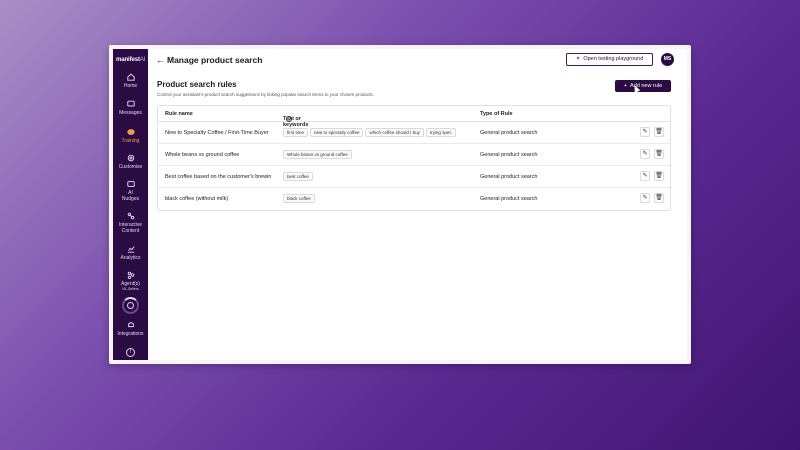  I want to click on col-type: Type of Rule, so click(496, 114).